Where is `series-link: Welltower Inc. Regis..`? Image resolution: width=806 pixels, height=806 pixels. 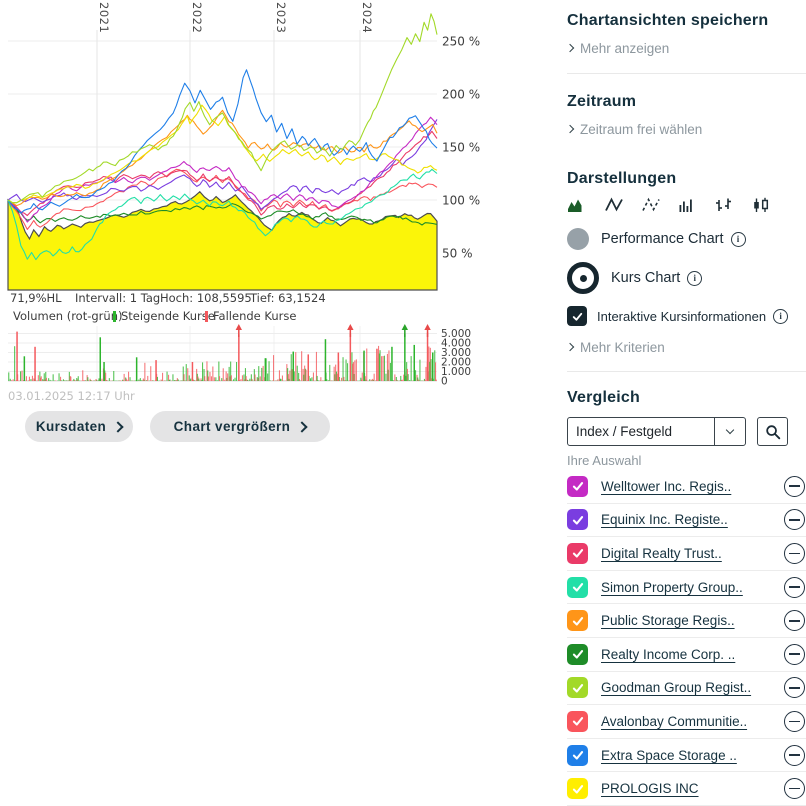 series-link: Welltower Inc. Regis.. is located at coordinates (666, 486).